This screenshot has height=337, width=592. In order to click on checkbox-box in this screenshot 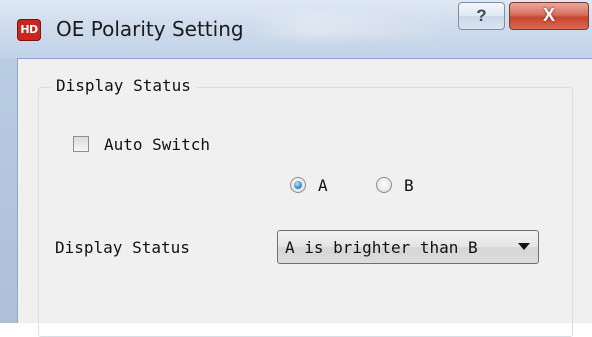, I will do `click(81, 144)`.